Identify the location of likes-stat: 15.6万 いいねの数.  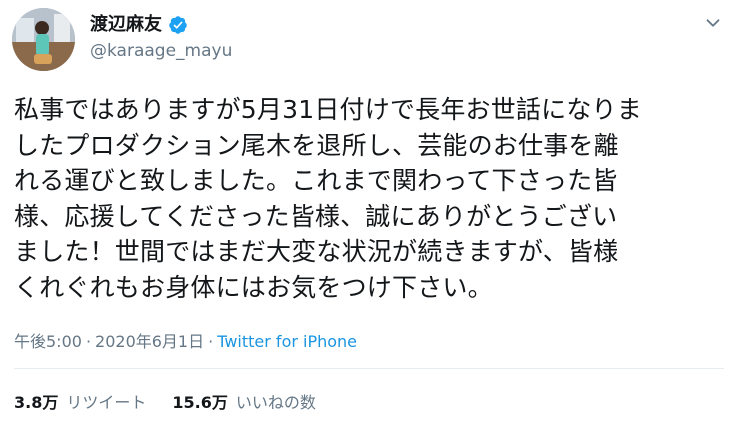
(244, 403).